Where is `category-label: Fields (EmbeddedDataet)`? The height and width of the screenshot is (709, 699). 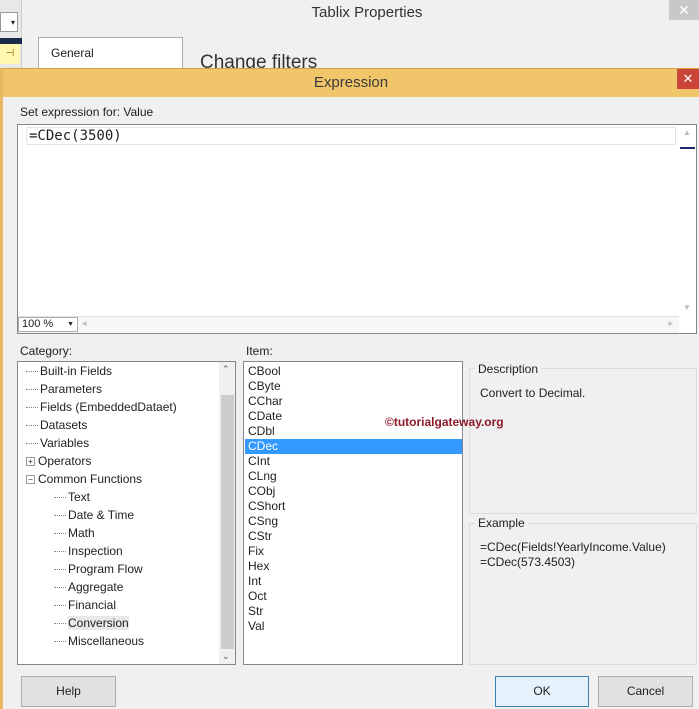
category-label: Fields (EmbeddedDataet) is located at coordinates (108, 407).